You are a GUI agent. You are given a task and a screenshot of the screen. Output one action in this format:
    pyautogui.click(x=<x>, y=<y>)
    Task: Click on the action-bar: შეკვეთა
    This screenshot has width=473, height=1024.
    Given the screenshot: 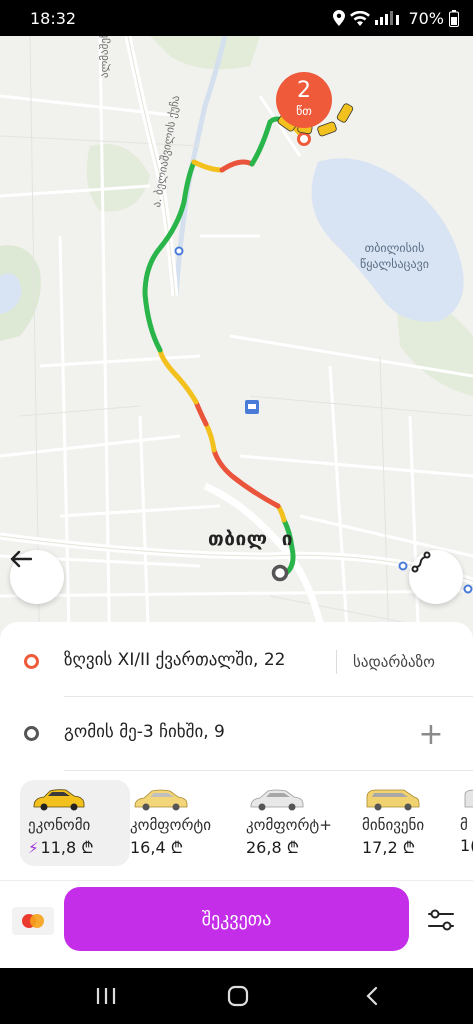 What is the action you would take?
    pyautogui.click(x=236, y=924)
    